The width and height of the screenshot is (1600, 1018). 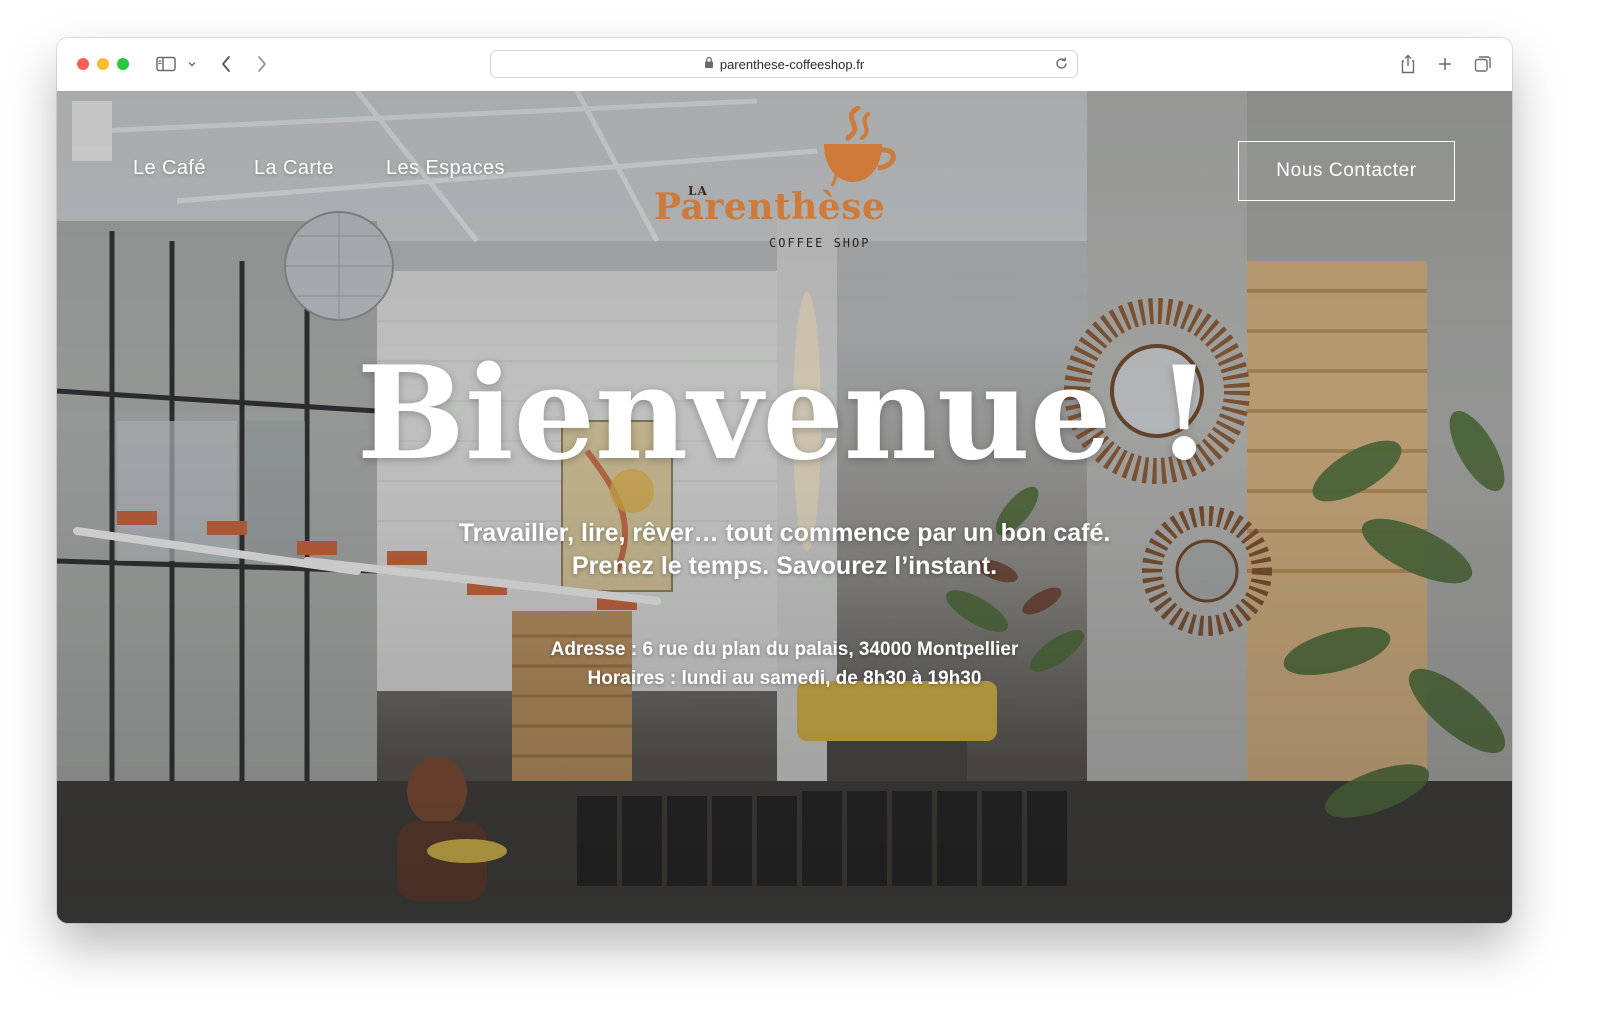 I want to click on address-bar: parenthese-coffeeshop.fr, so click(x=784, y=64).